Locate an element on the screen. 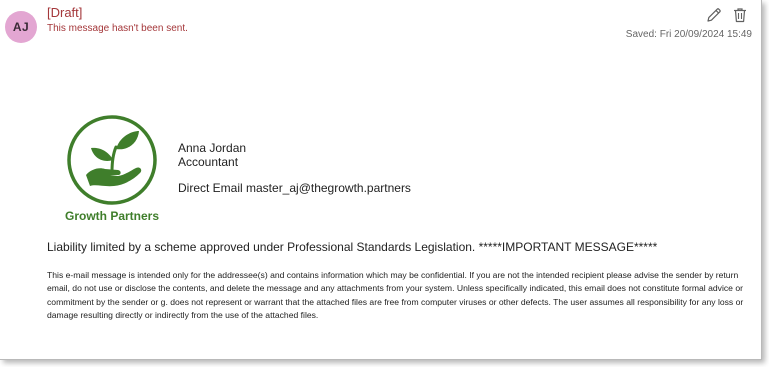 Image resolution: width=769 pixels, height=367 pixels. avatar-initials: AJ is located at coordinates (21, 27).